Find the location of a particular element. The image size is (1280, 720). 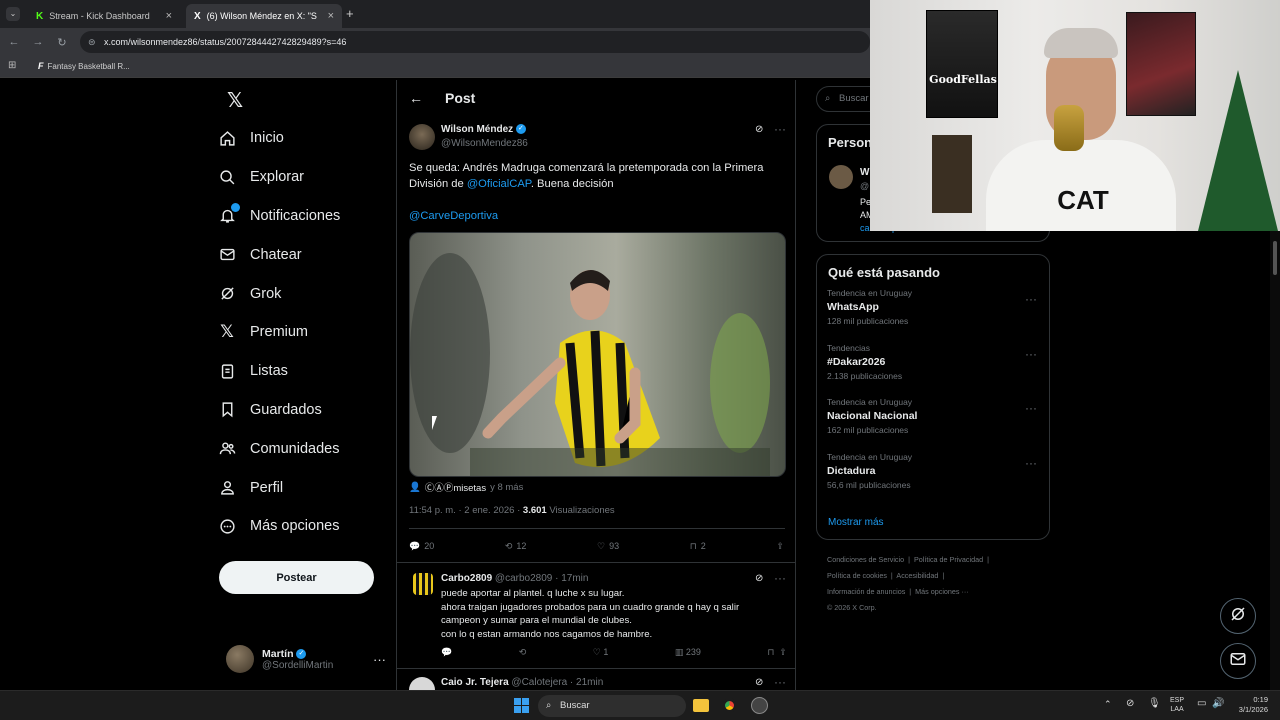

sidebar-item-notificaciones: Notificaciones is located at coordinates (308, 216).